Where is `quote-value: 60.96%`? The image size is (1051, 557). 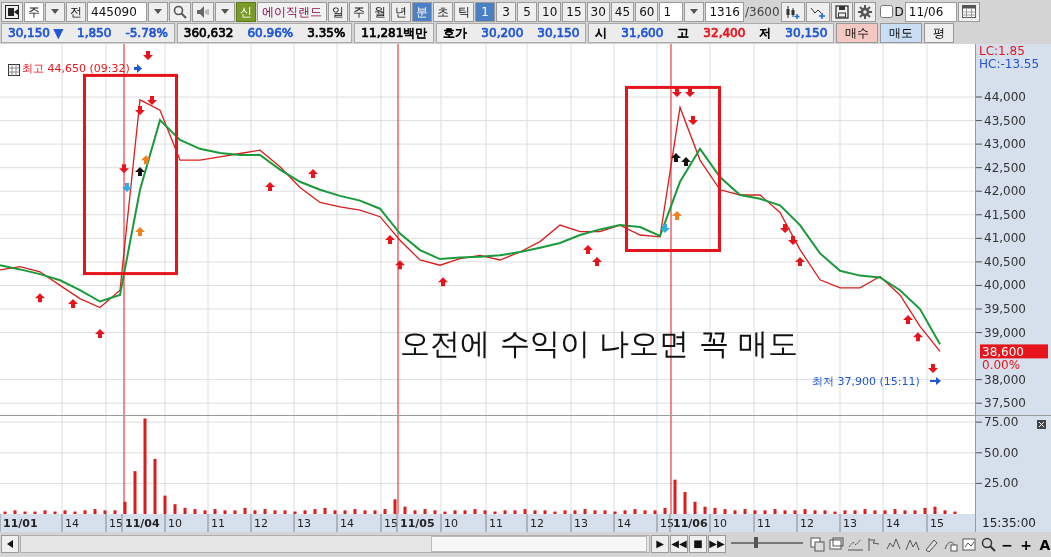 quote-value: 60.96% is located at coordinates (270, 33).